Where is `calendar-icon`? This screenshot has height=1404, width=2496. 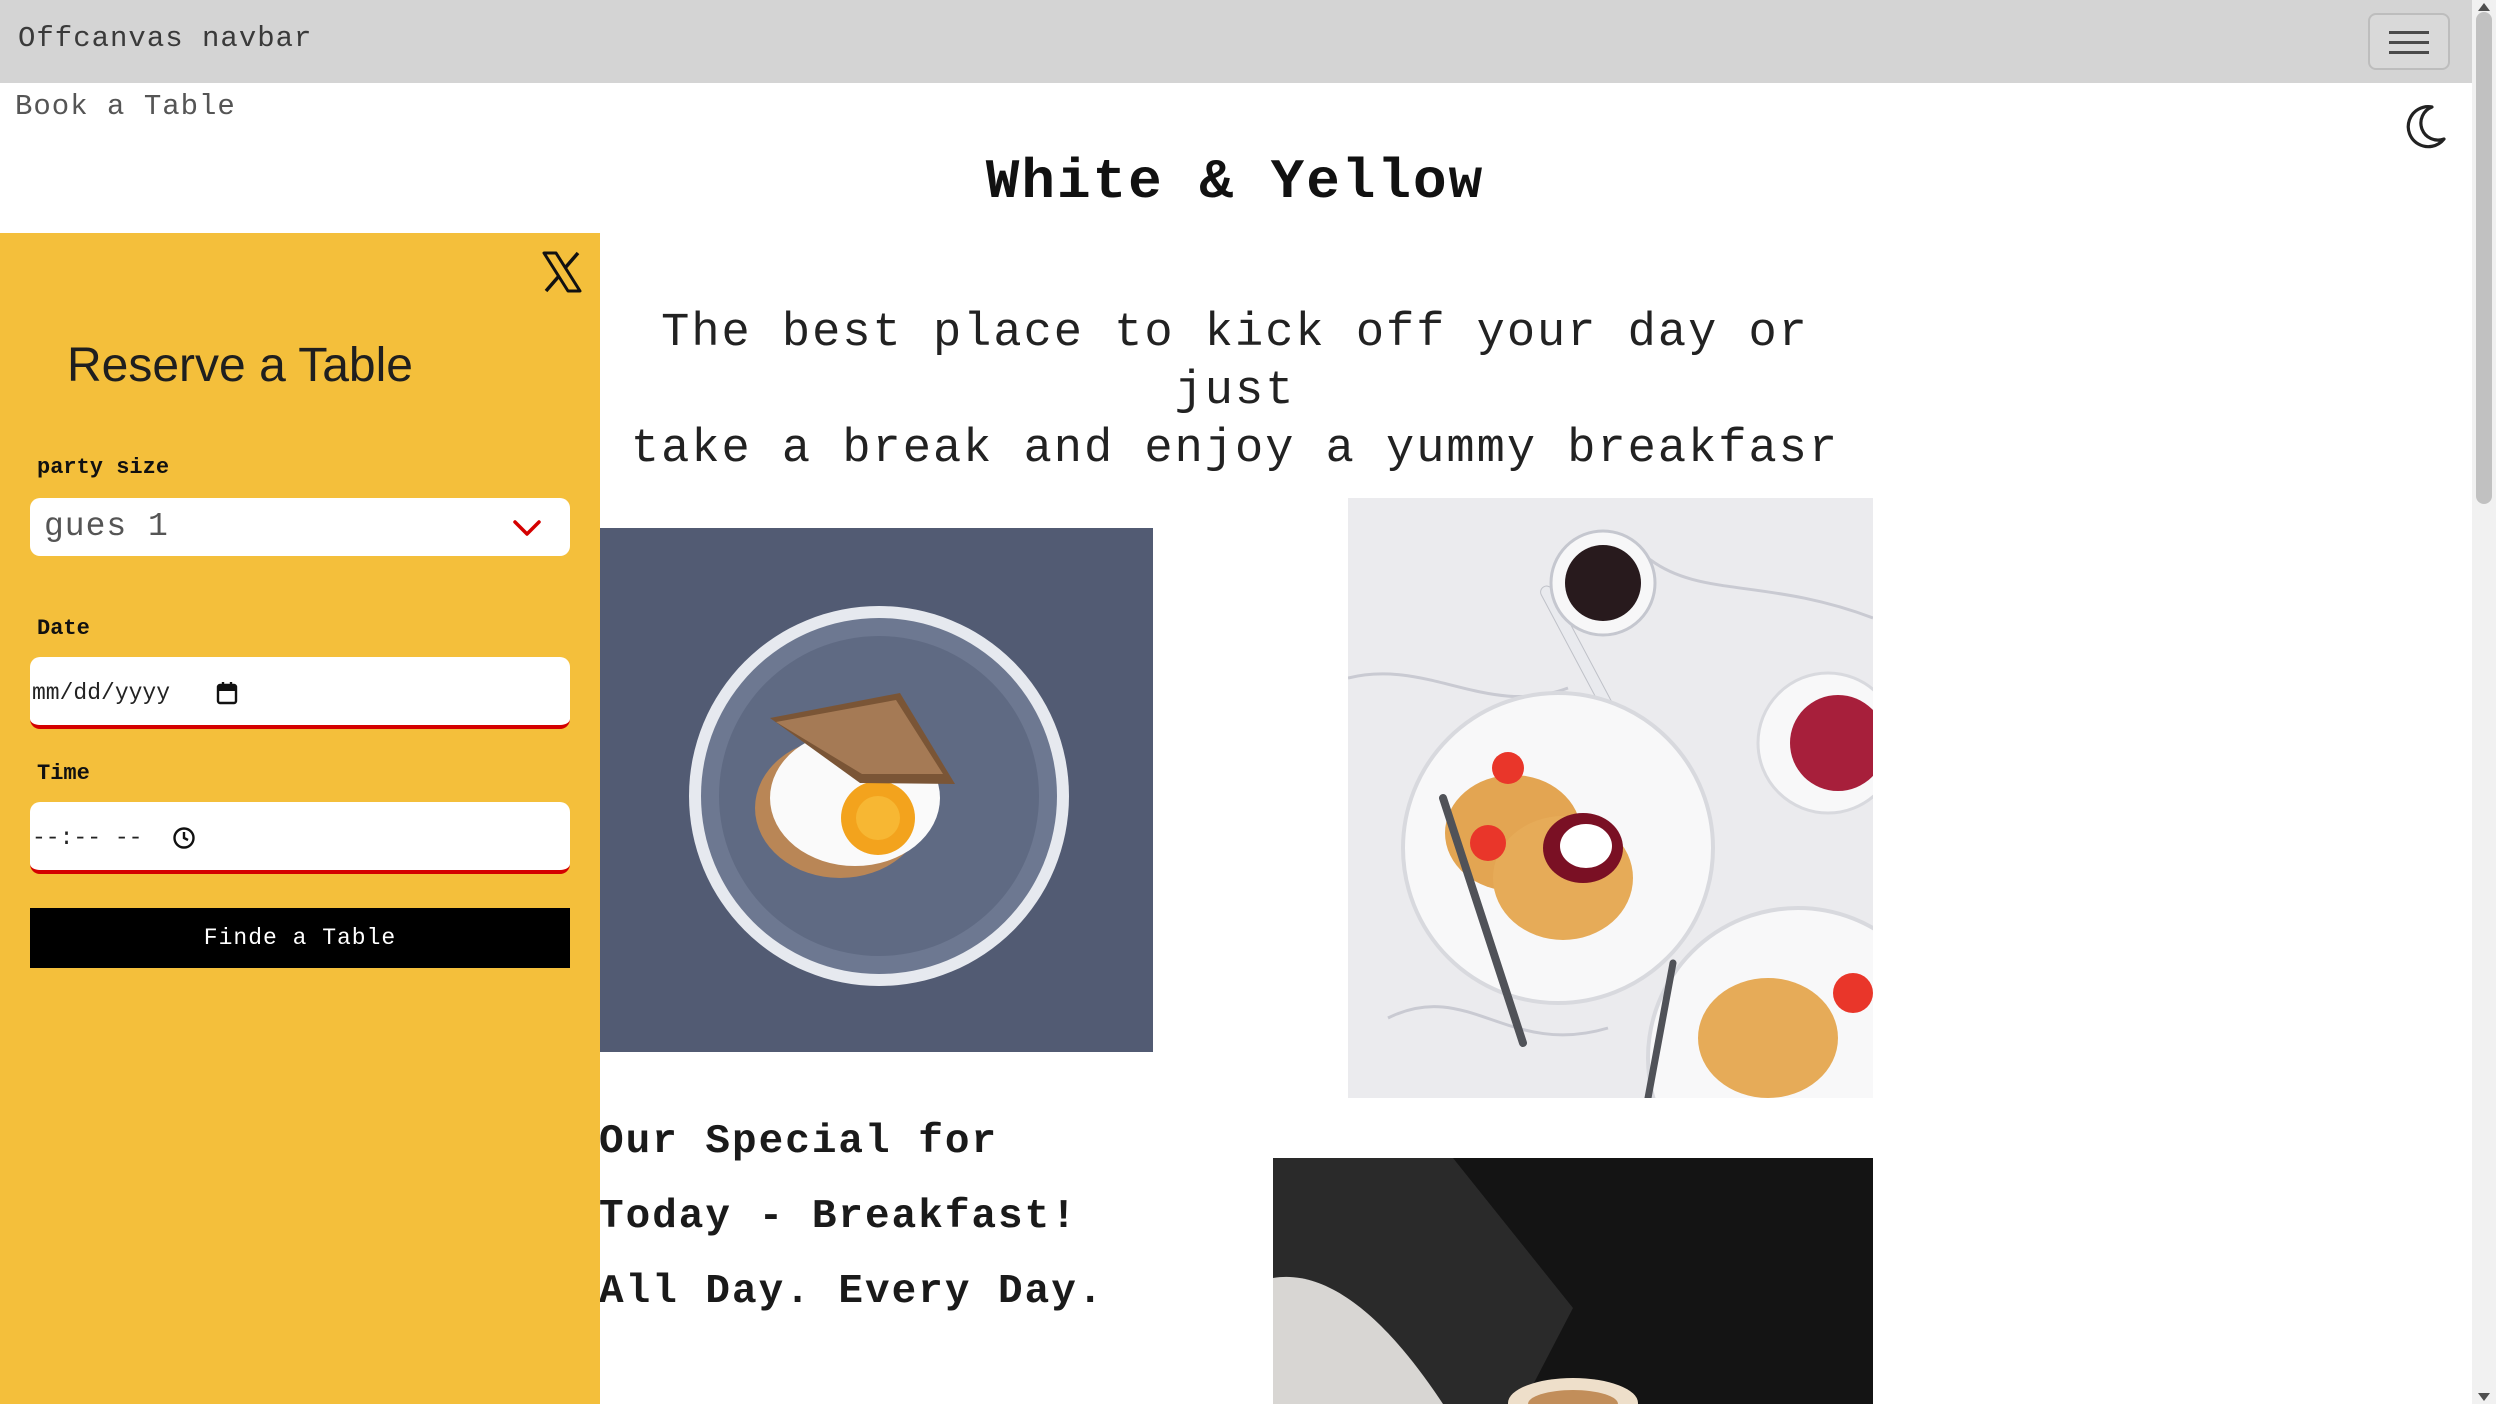
calendar-icon is located at coordinates (227, 693).